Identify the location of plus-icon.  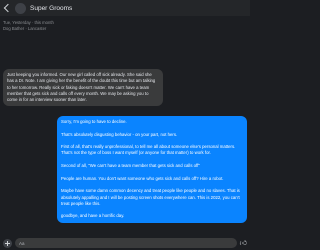
(7, 243).